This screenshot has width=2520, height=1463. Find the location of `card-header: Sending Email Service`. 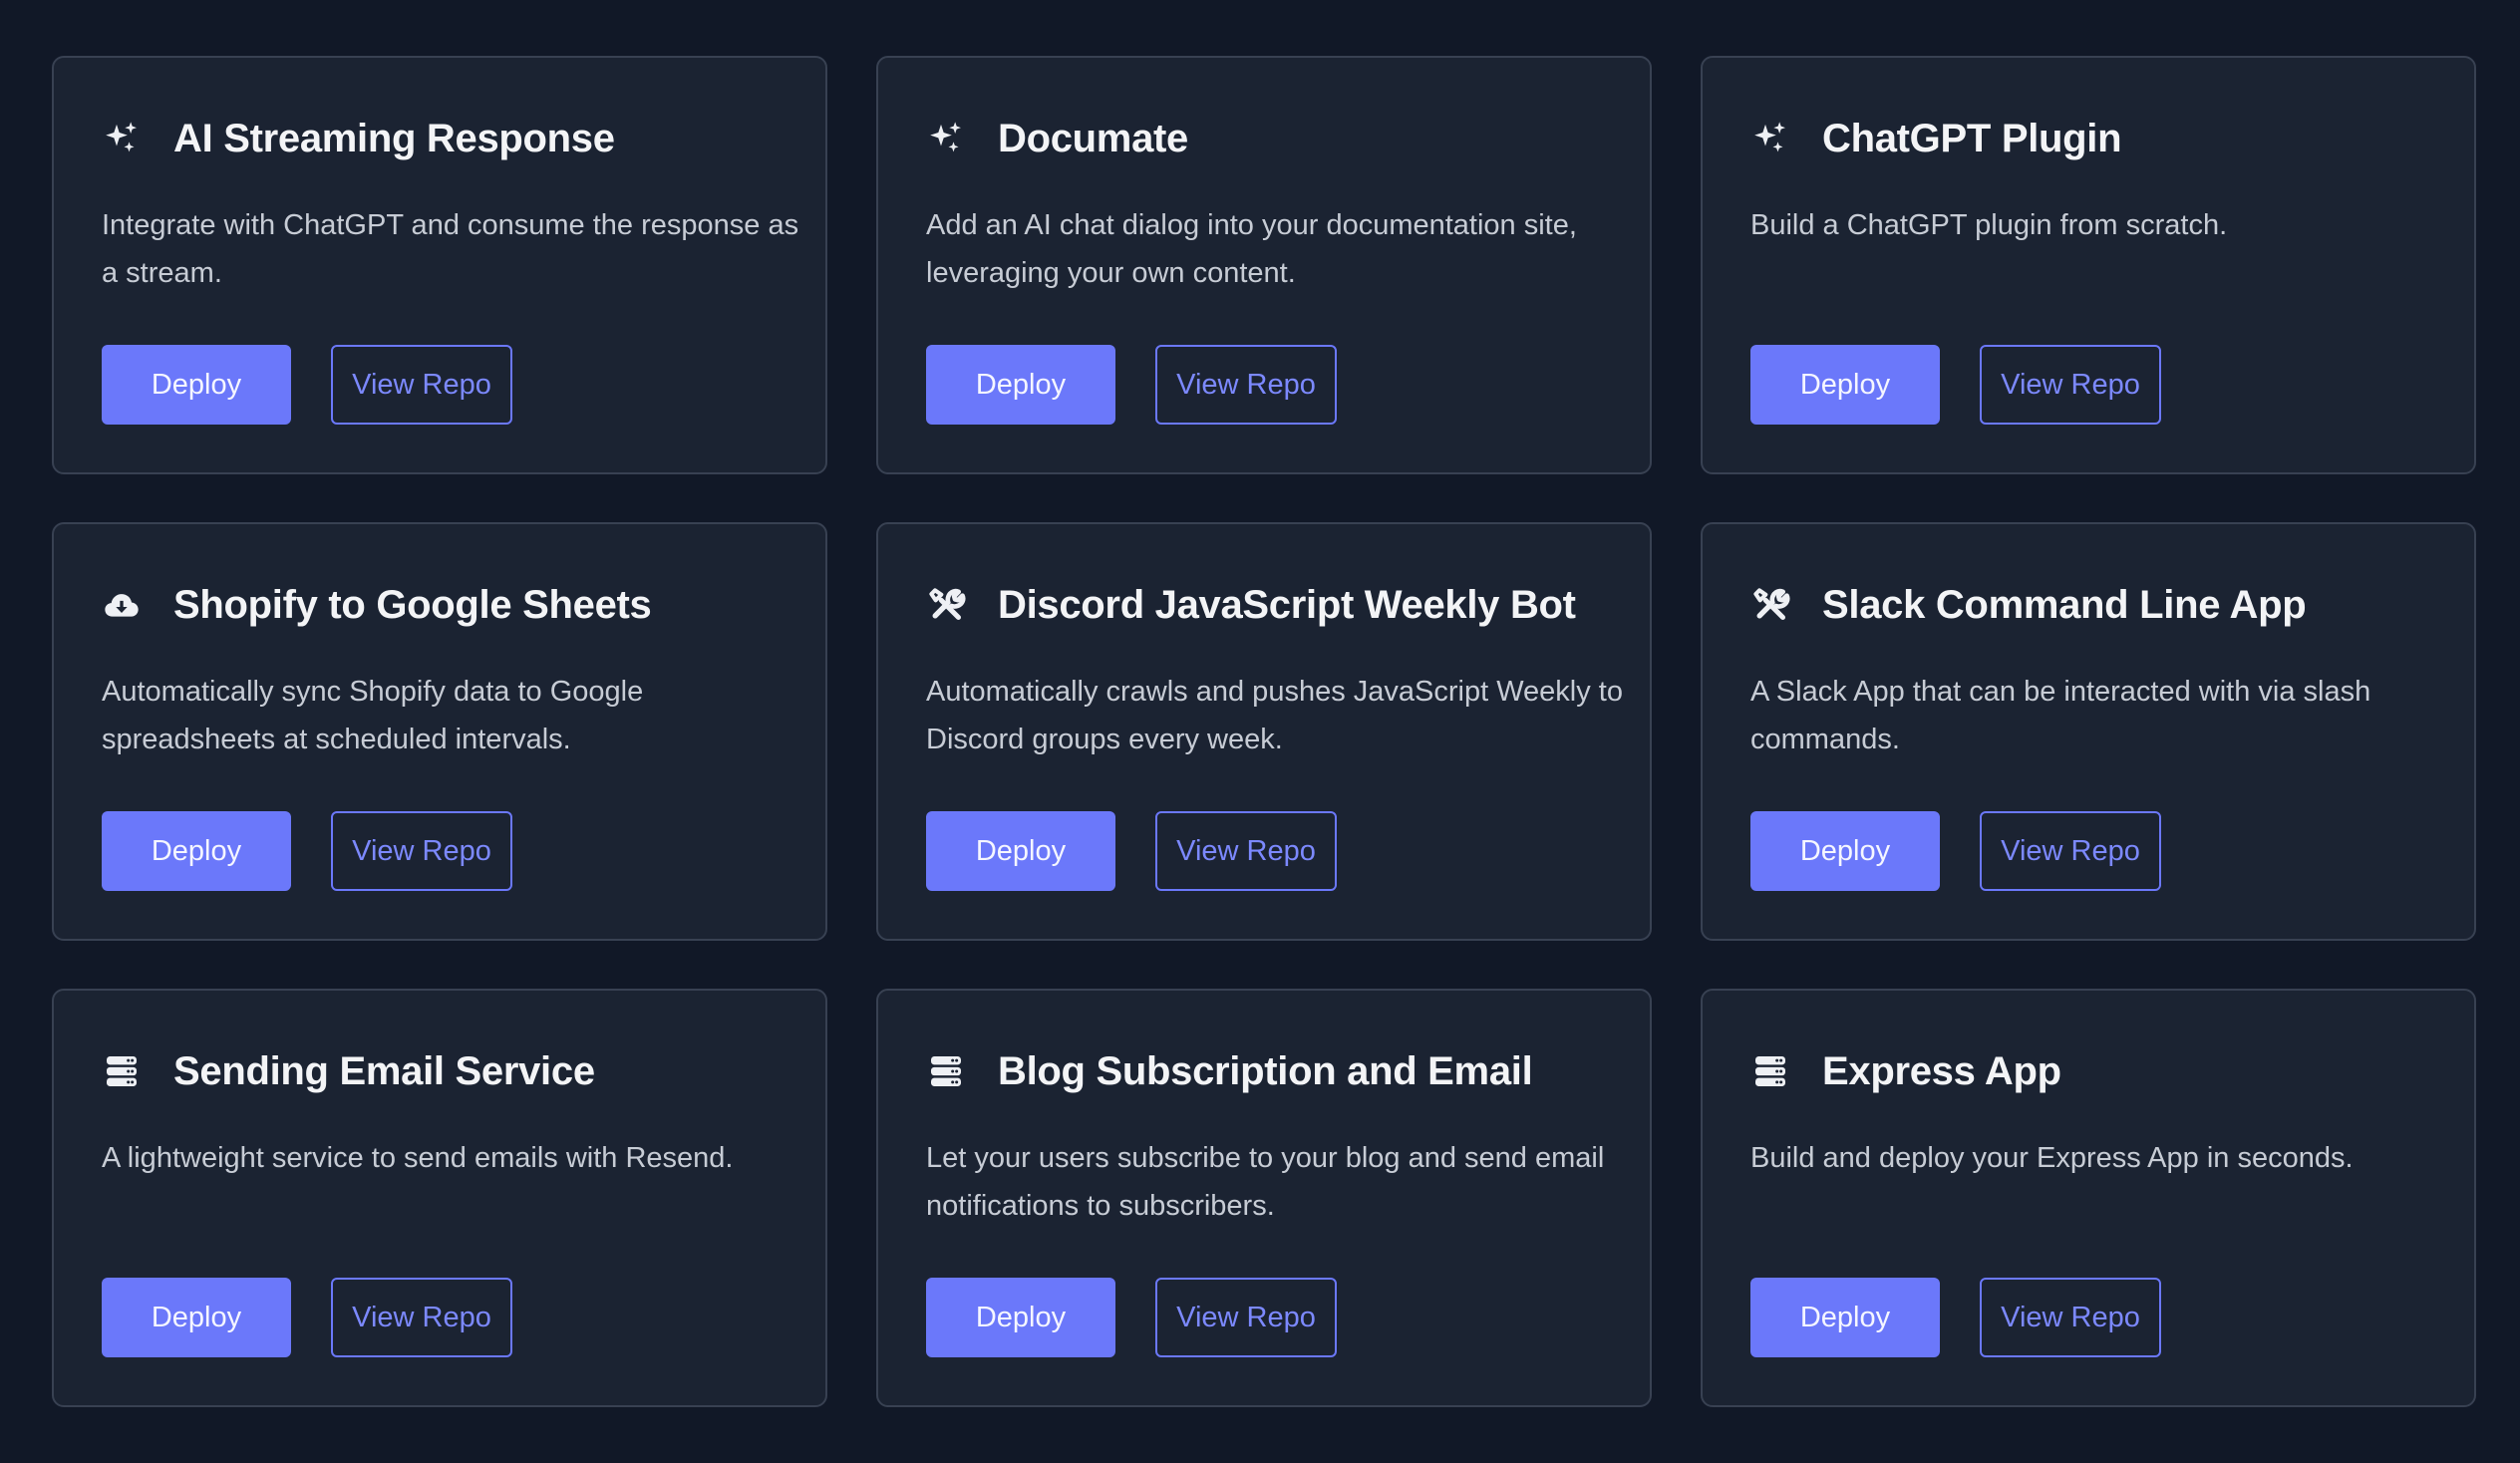

card-header: Sending Email Service is located at coordinates (348, 1071).